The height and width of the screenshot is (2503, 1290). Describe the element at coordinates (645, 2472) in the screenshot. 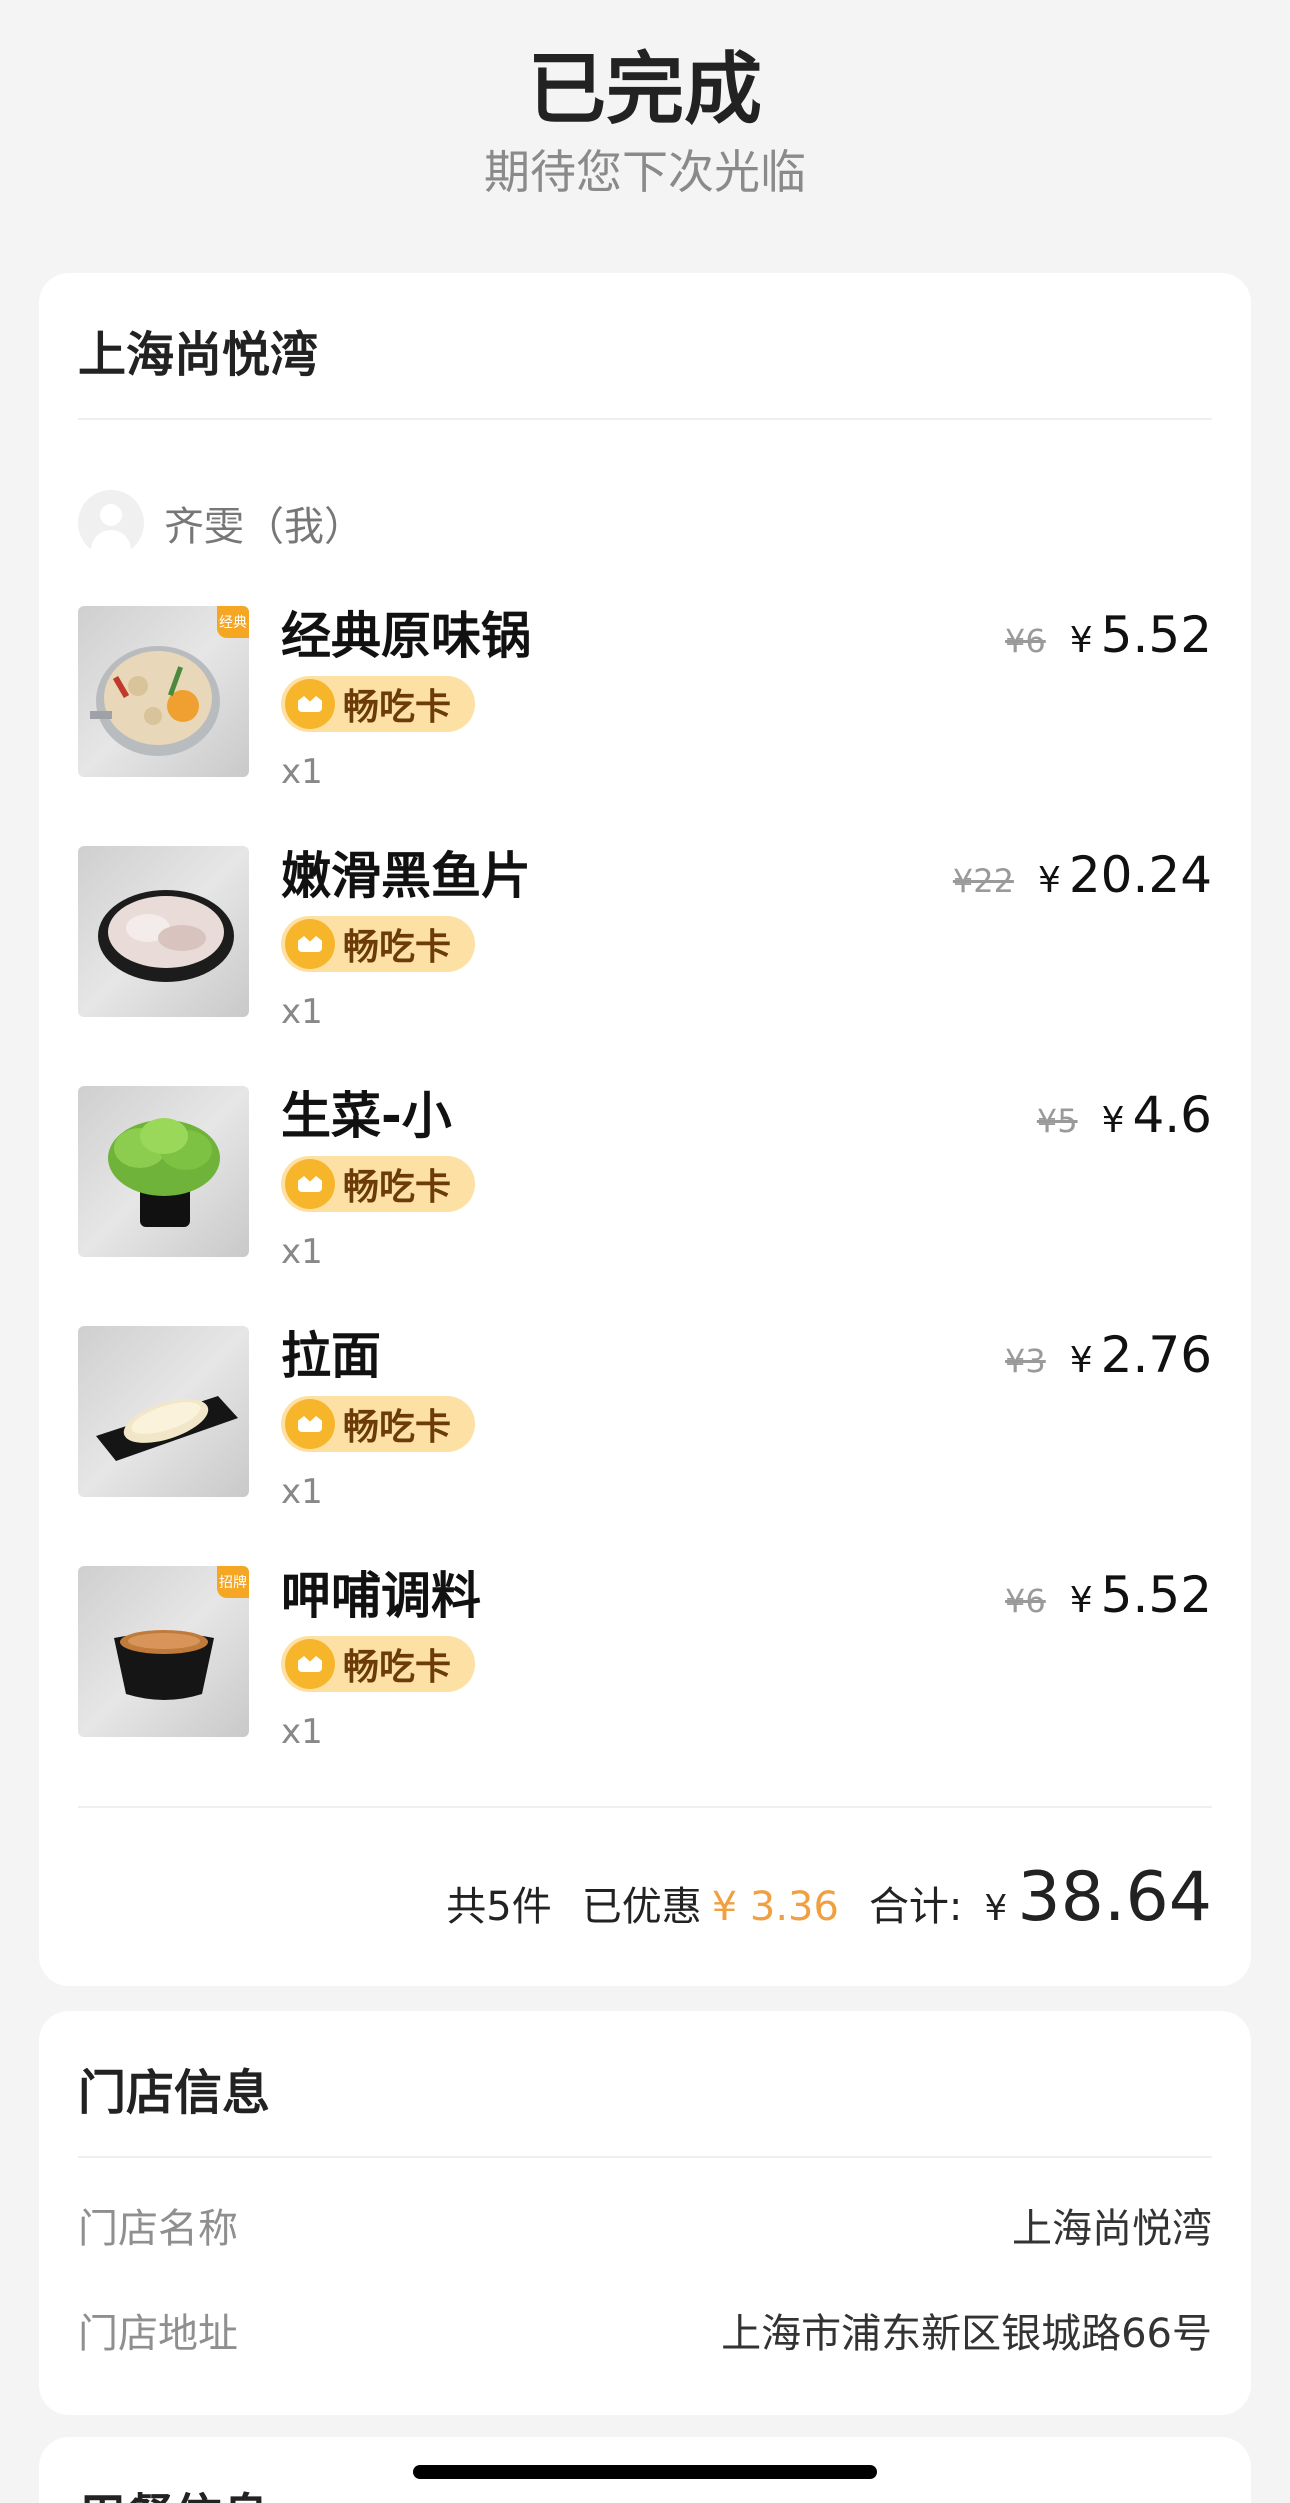

I see `home-indicator` at that location.